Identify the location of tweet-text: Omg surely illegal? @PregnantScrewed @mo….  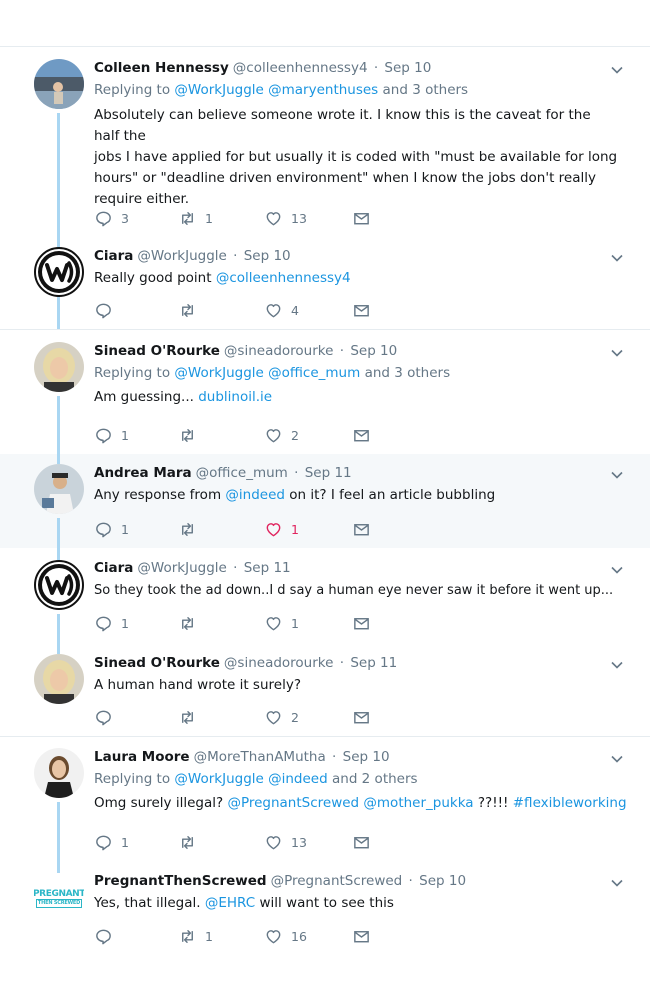
(360, 803).